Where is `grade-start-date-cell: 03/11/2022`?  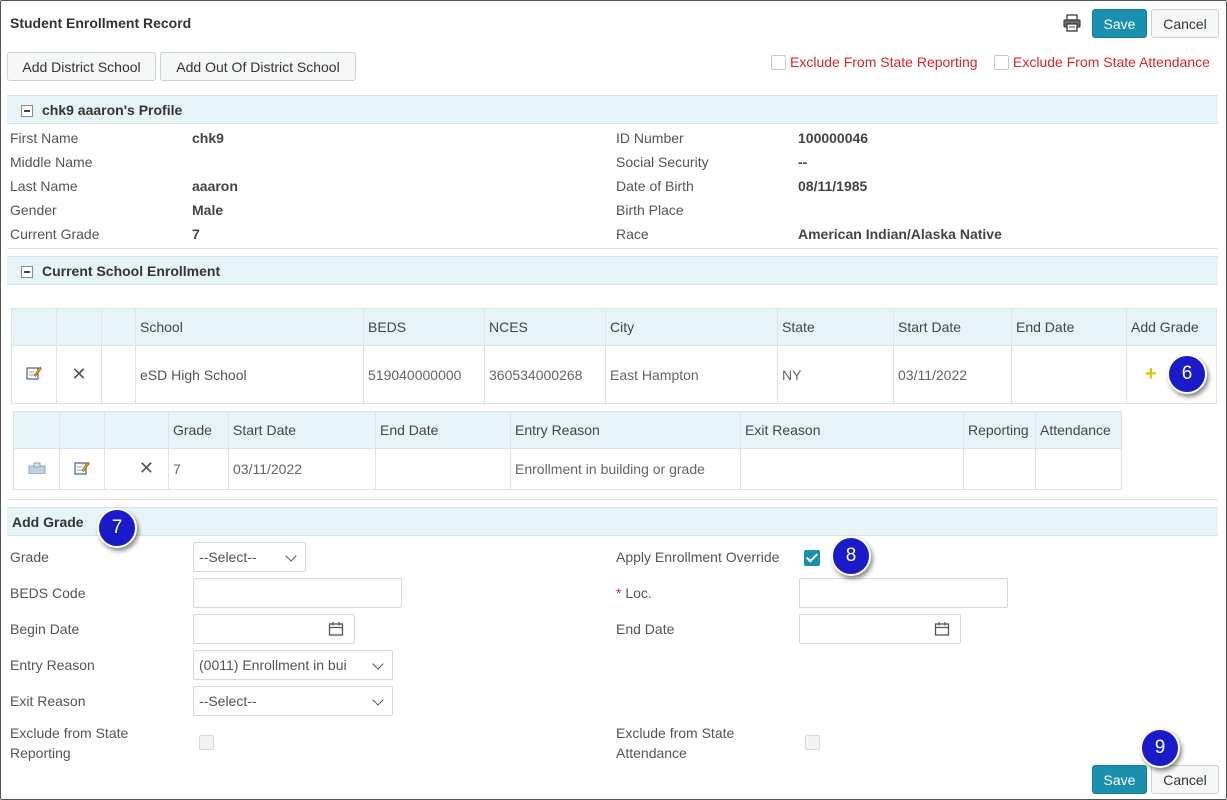 grade-start-date-cell: 03/11/2022 is located at coordinates (302, 469).